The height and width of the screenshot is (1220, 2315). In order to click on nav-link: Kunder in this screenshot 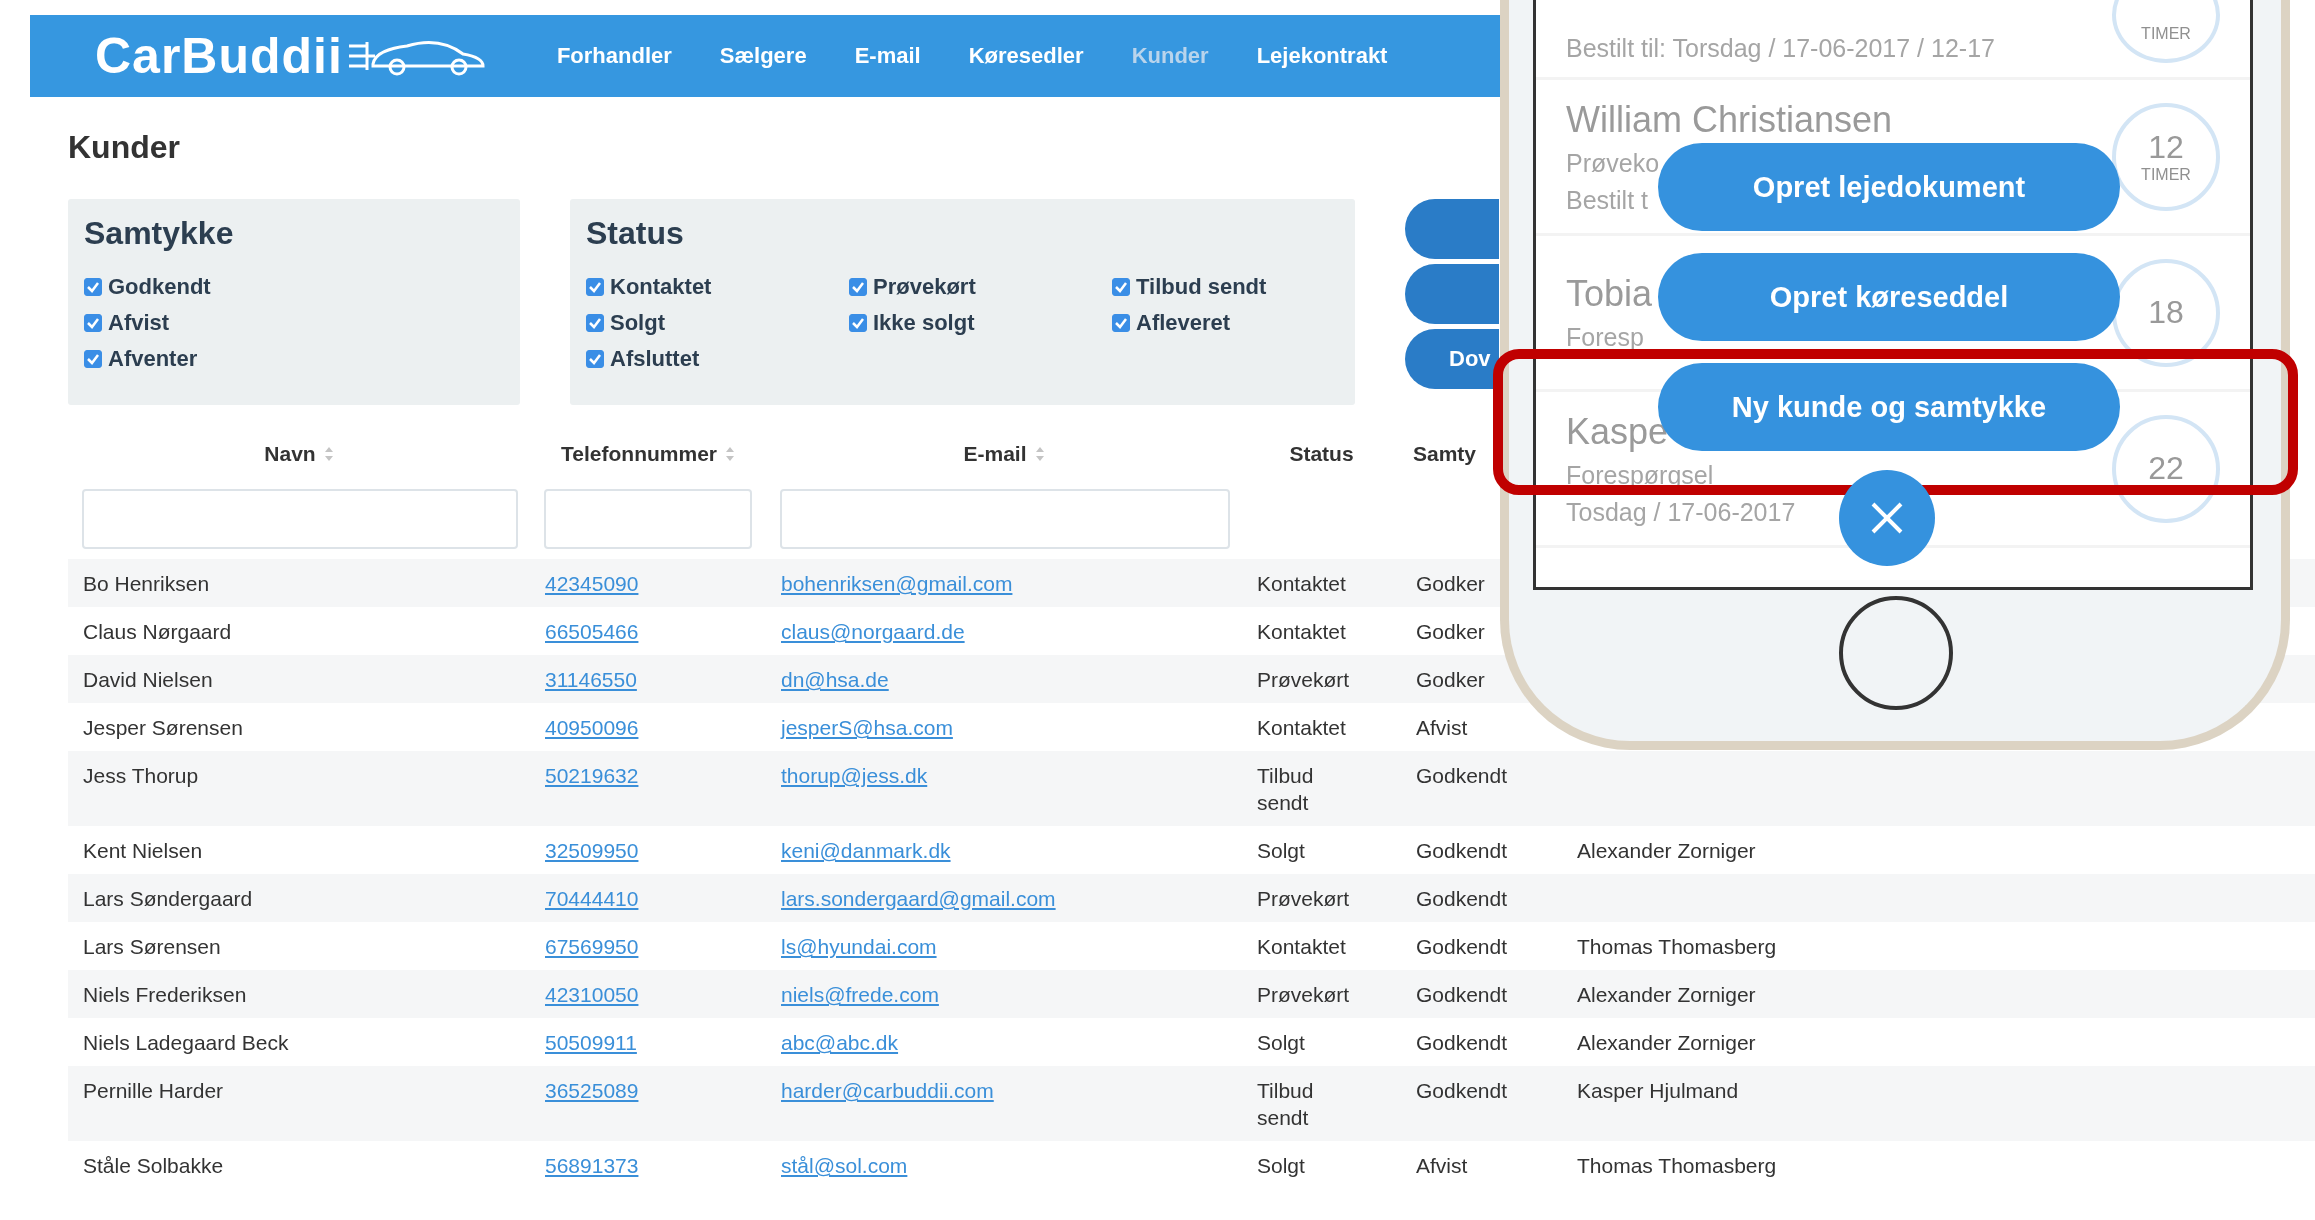, I will do `click(1170, 56)`.